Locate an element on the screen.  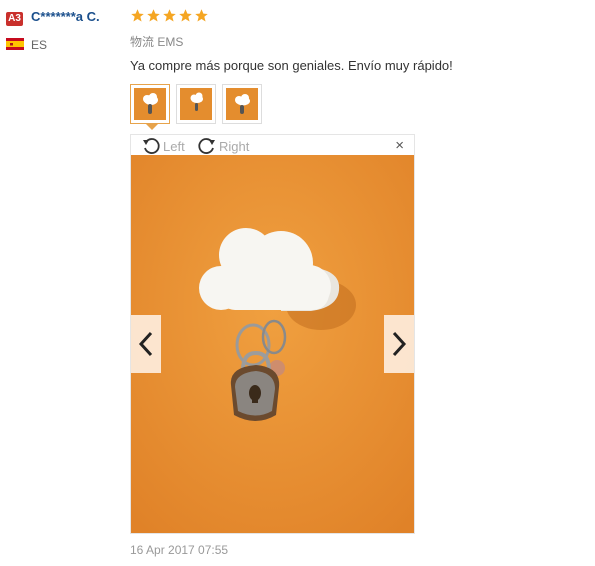
star-rating is located at coordinates (169, 15).